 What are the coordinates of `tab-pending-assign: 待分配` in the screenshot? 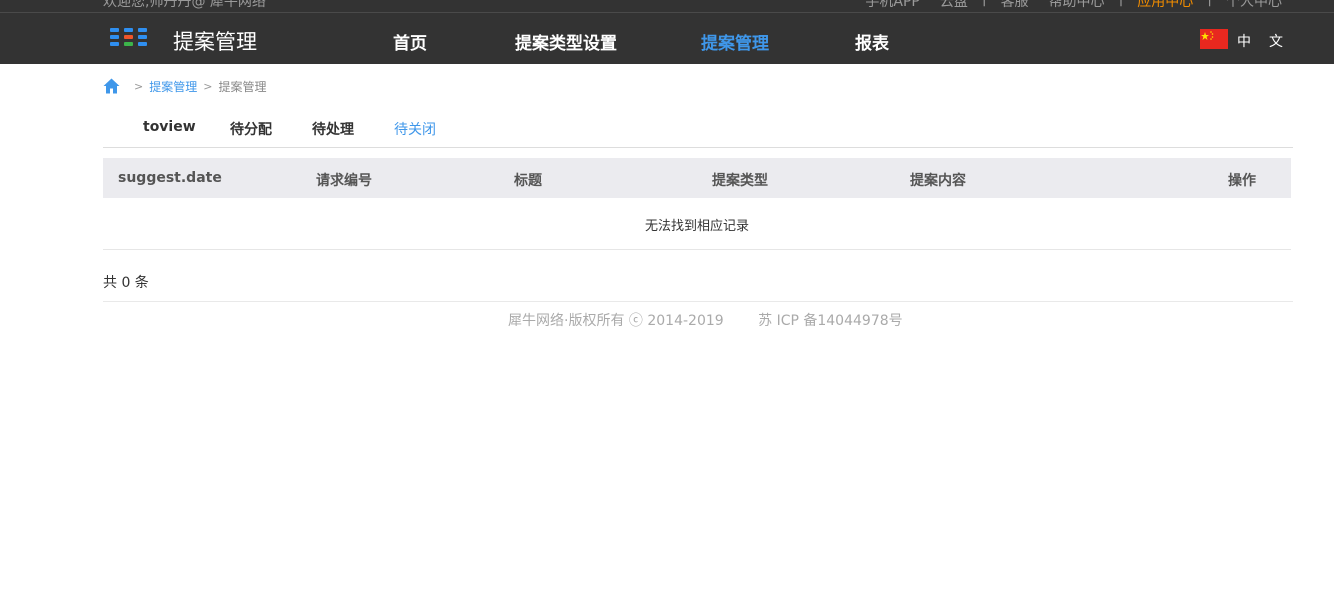 It's located at (251, 129).